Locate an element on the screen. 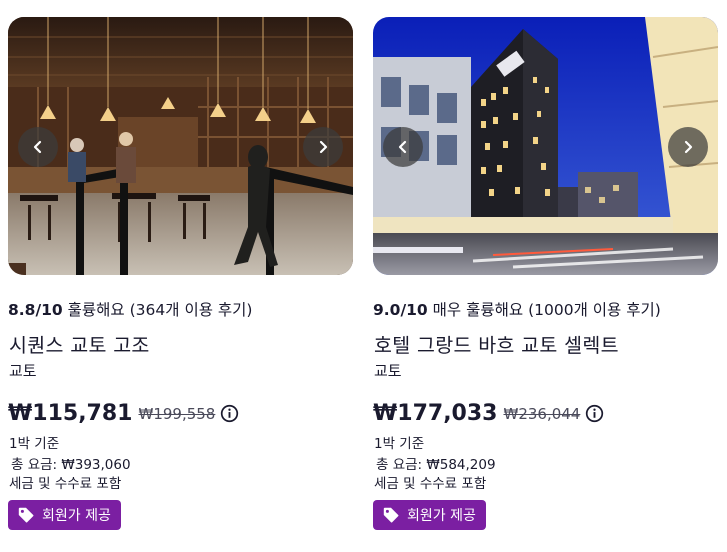 The width and height of the screenshot is (727, 552). review-count: (1000개 이용 후기) is located at coordinates (594, 310).